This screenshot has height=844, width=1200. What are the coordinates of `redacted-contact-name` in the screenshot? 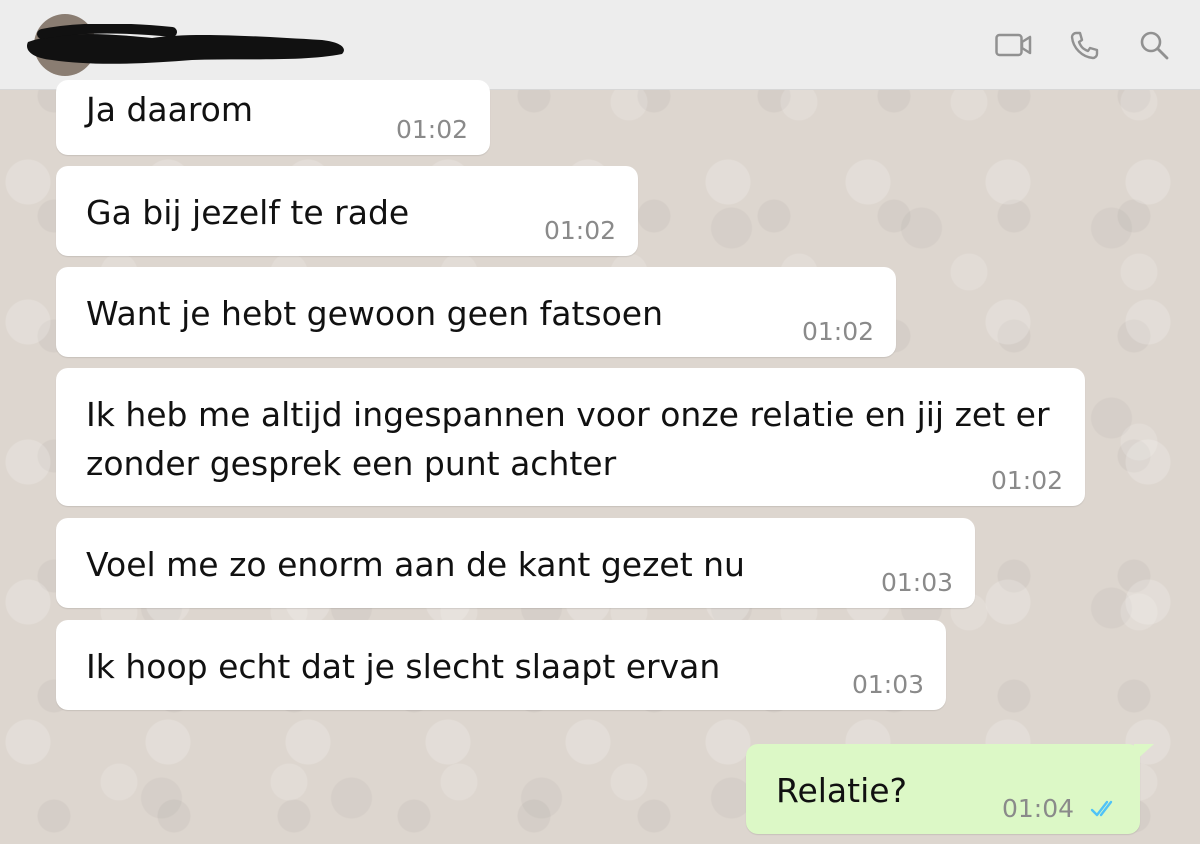 It's located at (185, 44).